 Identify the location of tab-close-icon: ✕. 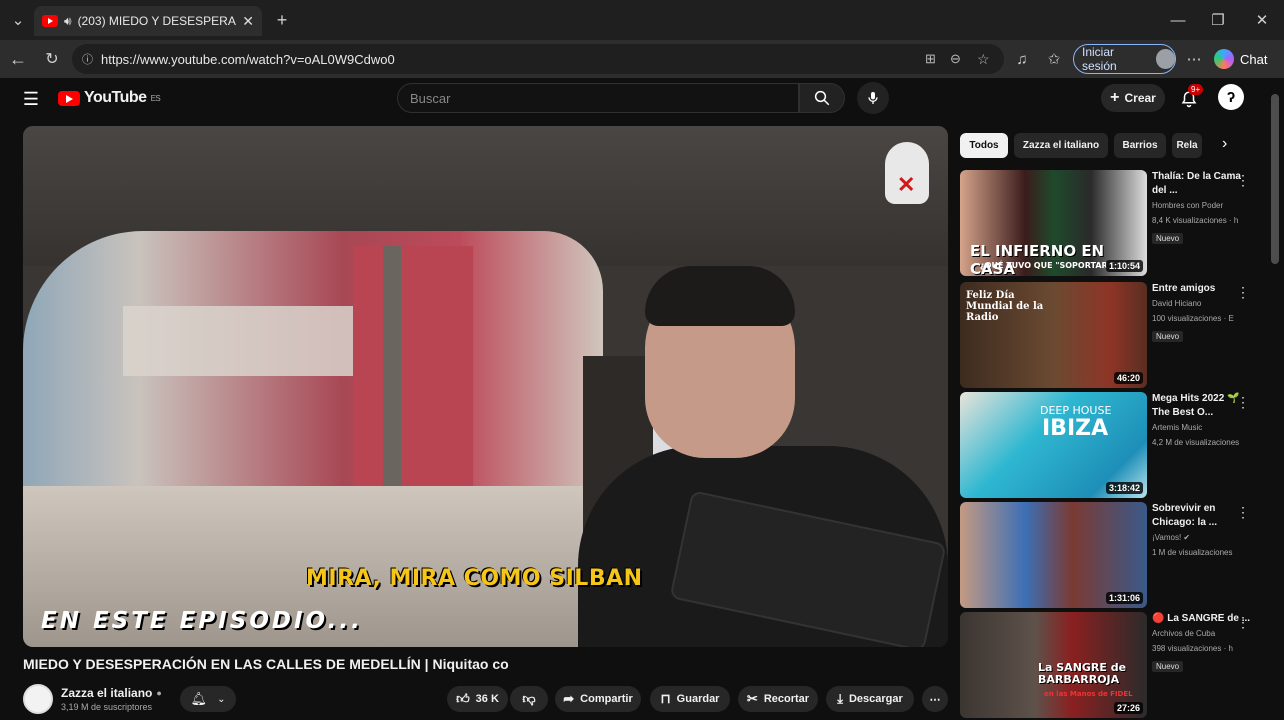
(248, 21).